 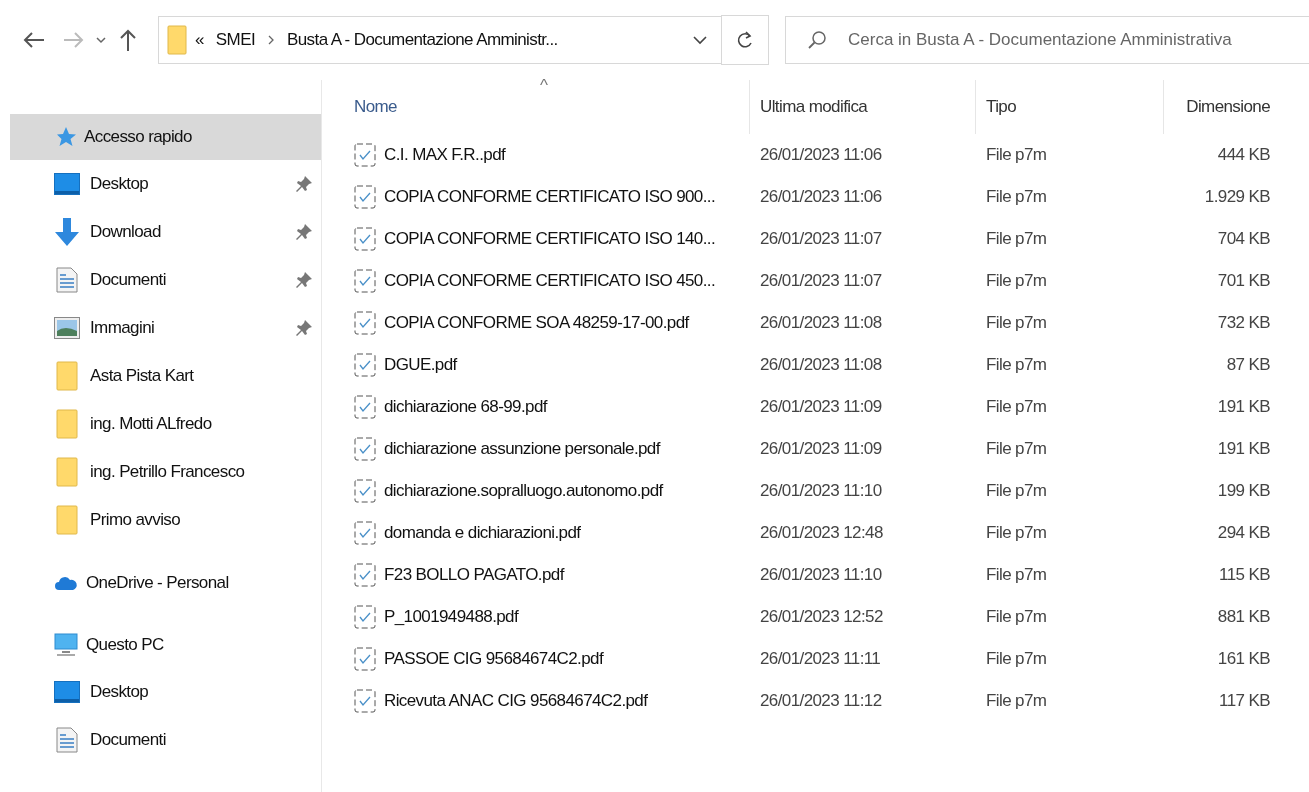 What do you see at coordinates (820, 659) in the screenshot?
I see `table-cell-text: 26/01/2023 11:11` at bounding box center [820, 659].